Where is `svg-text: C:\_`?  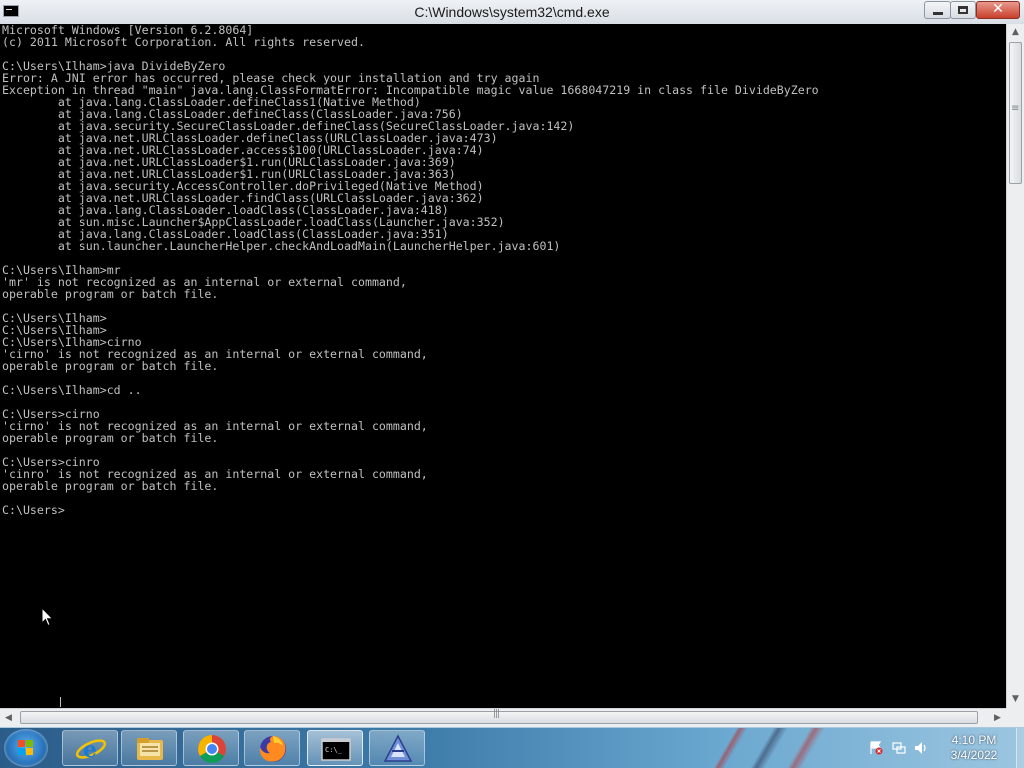 svg-text: C:\_ is located at coordinates (334, 750).